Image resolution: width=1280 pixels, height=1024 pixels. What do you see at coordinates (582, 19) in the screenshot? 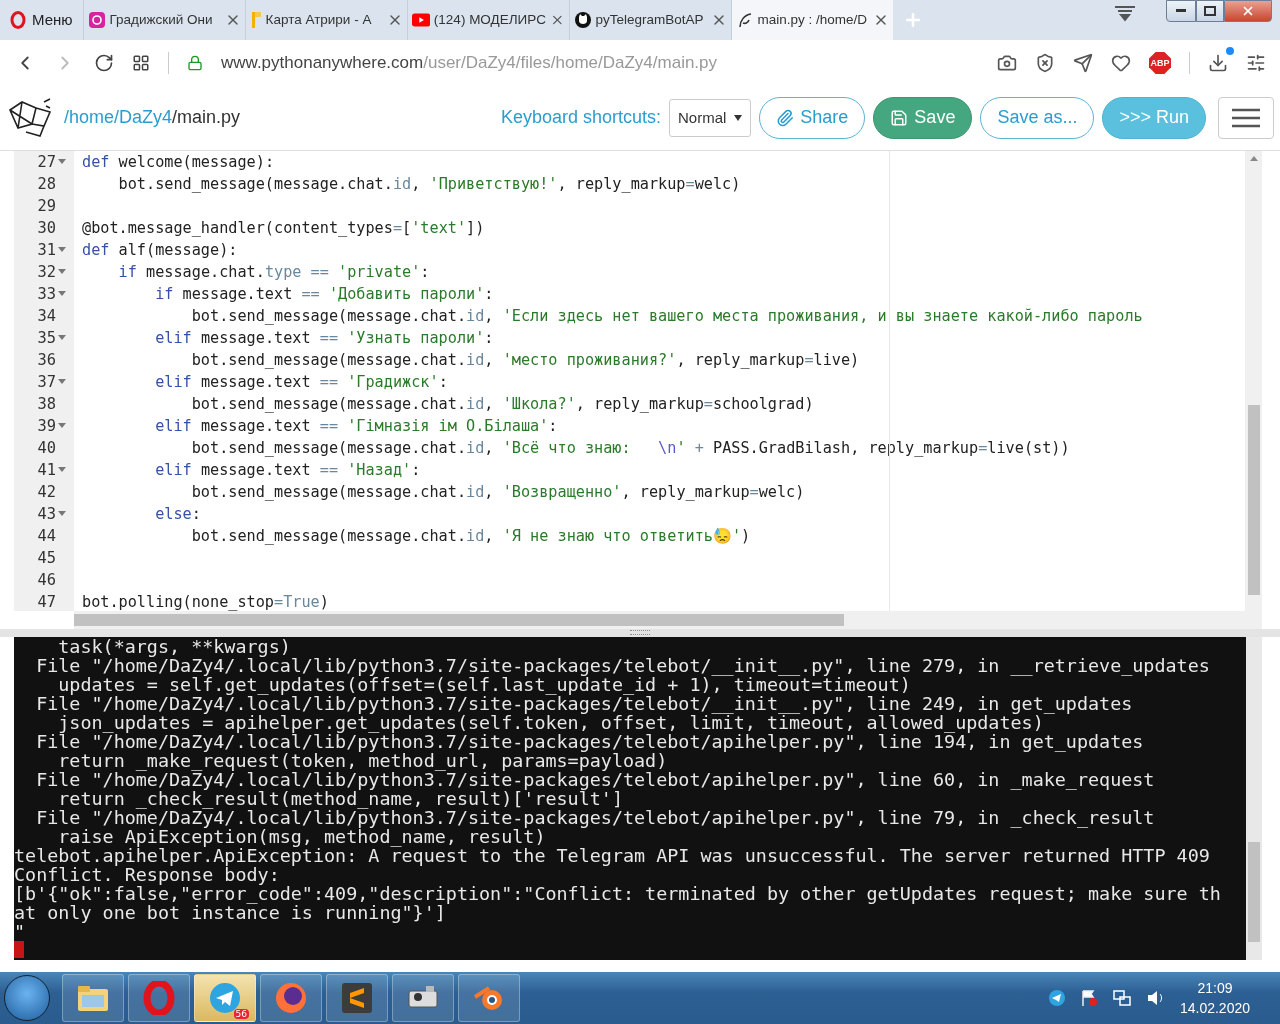
I see `cat-logo-icon` at bounding box center [582, 19].